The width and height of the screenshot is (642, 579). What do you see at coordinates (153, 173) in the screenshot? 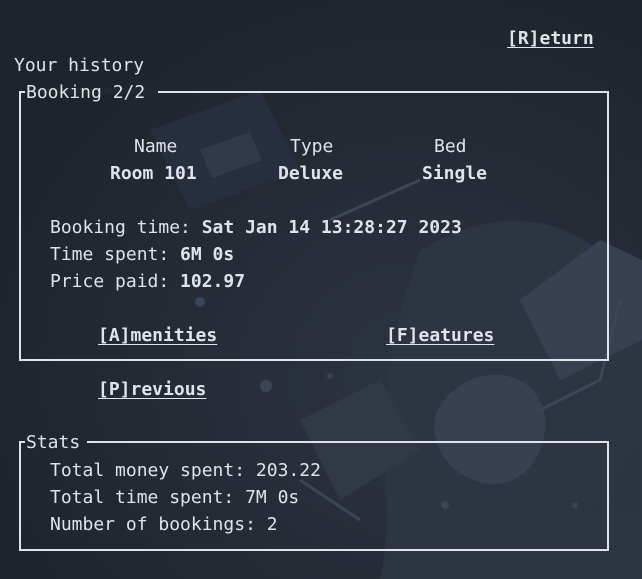
I see `room-name-value: Room 101` at bounding box center [153, 173].